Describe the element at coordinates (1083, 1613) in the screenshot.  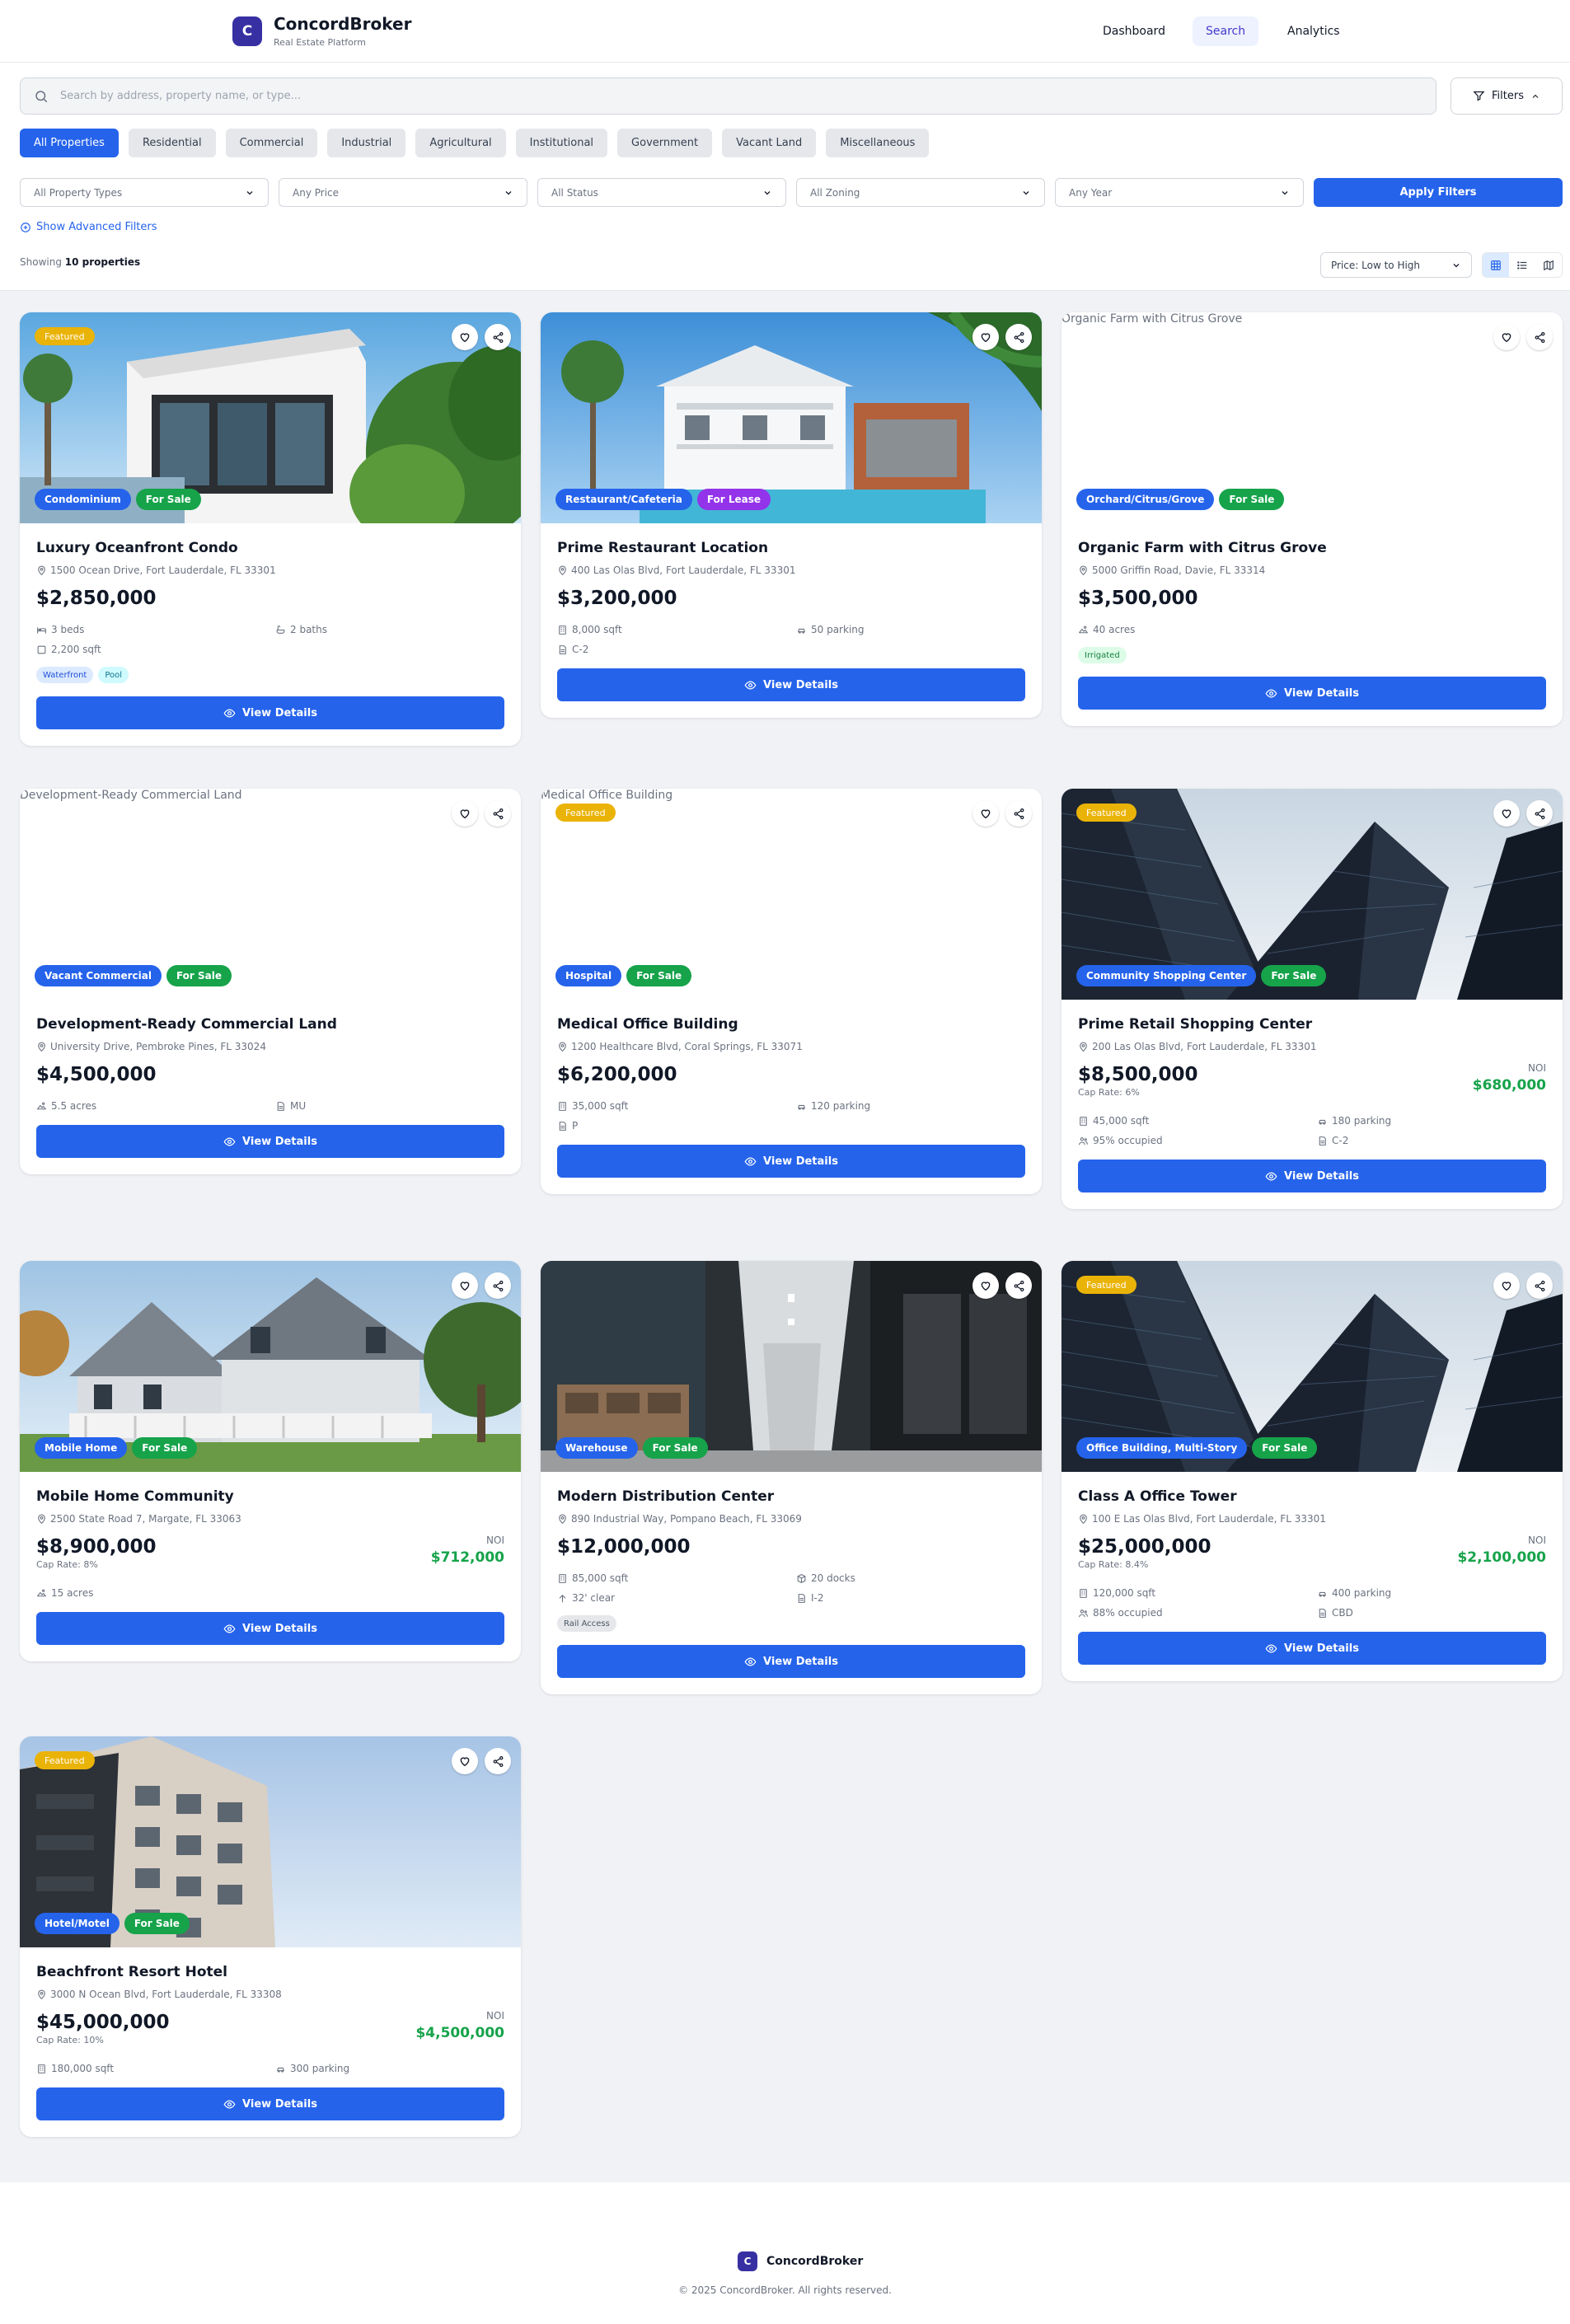
I see `users-icon` at that location.